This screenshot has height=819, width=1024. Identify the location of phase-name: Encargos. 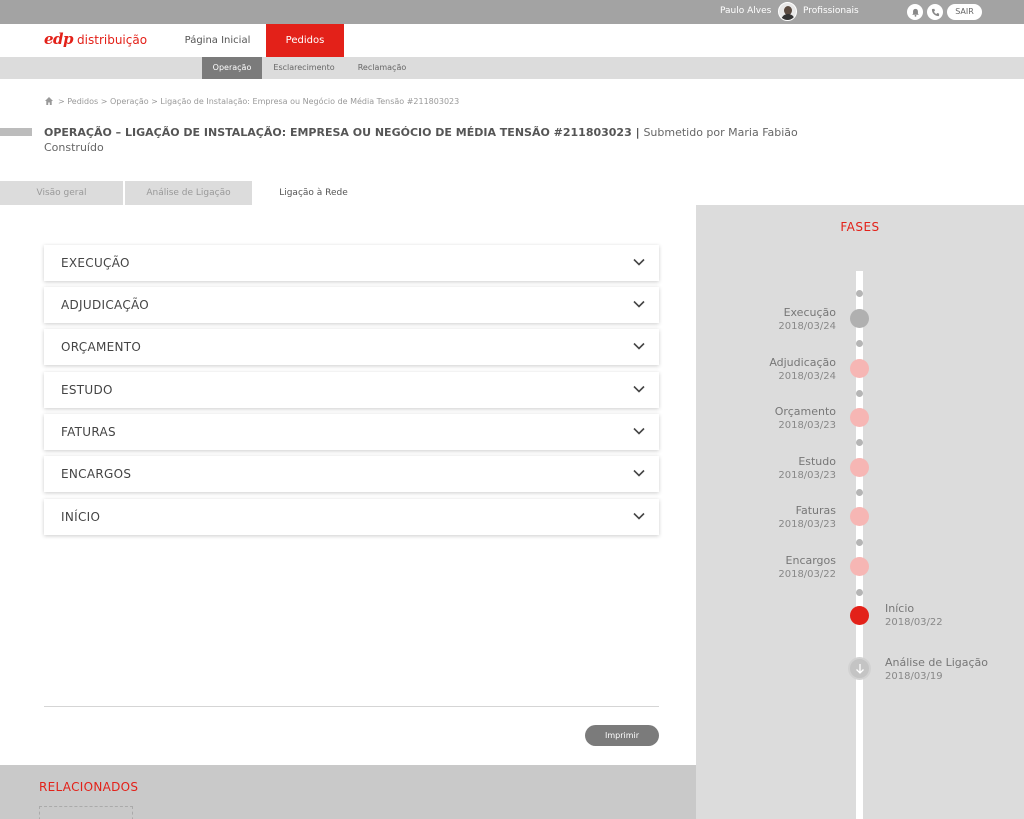
(810, 560).